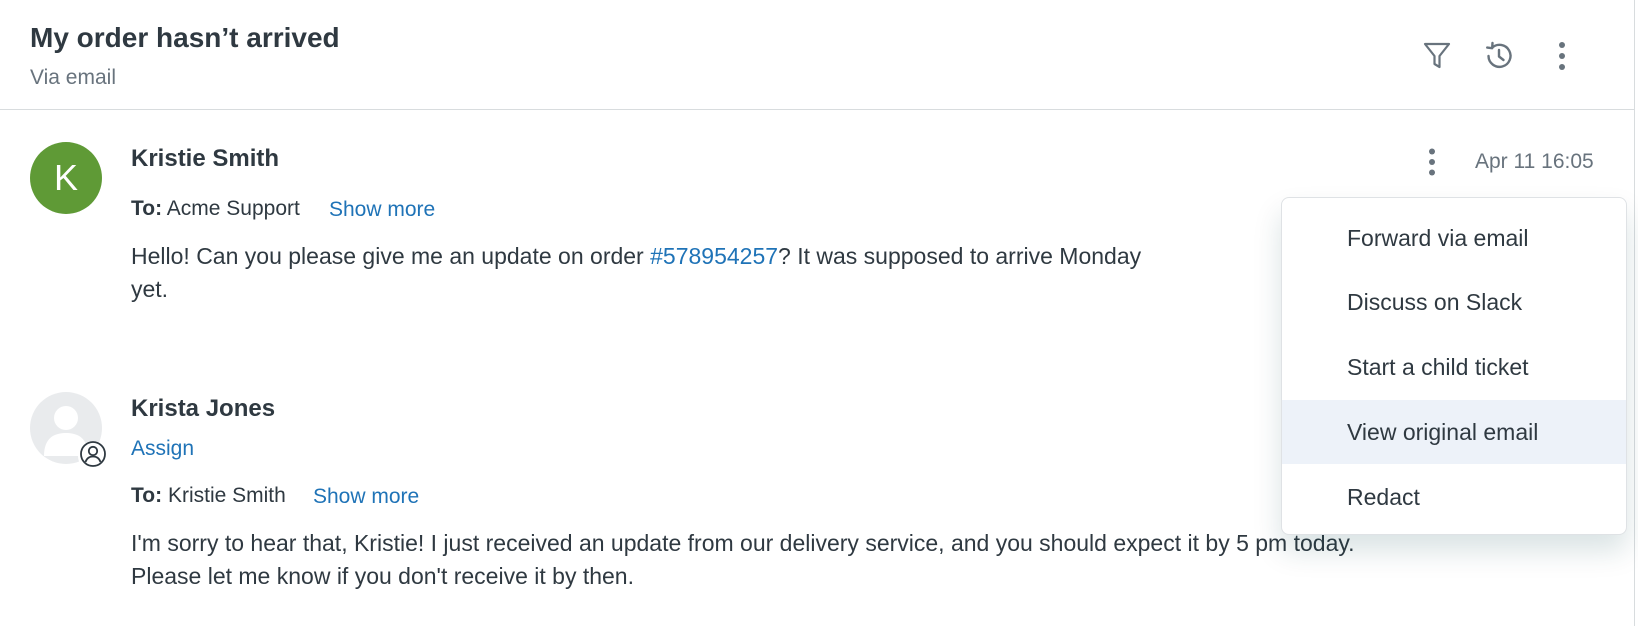  I want to click on agent-badge, so click(93, 456).